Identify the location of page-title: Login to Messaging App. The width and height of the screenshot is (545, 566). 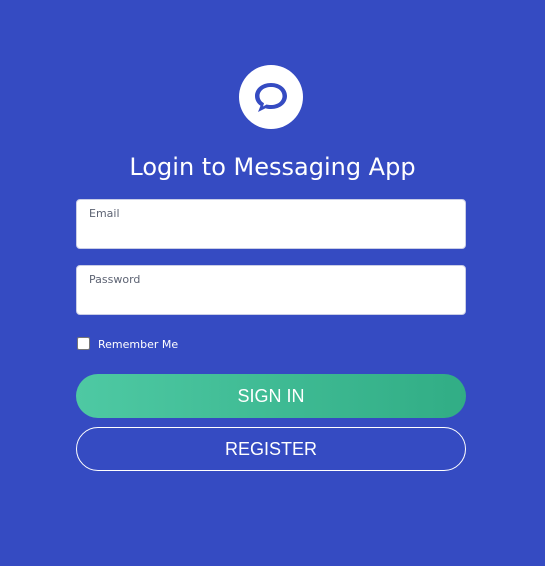
(272, 167).